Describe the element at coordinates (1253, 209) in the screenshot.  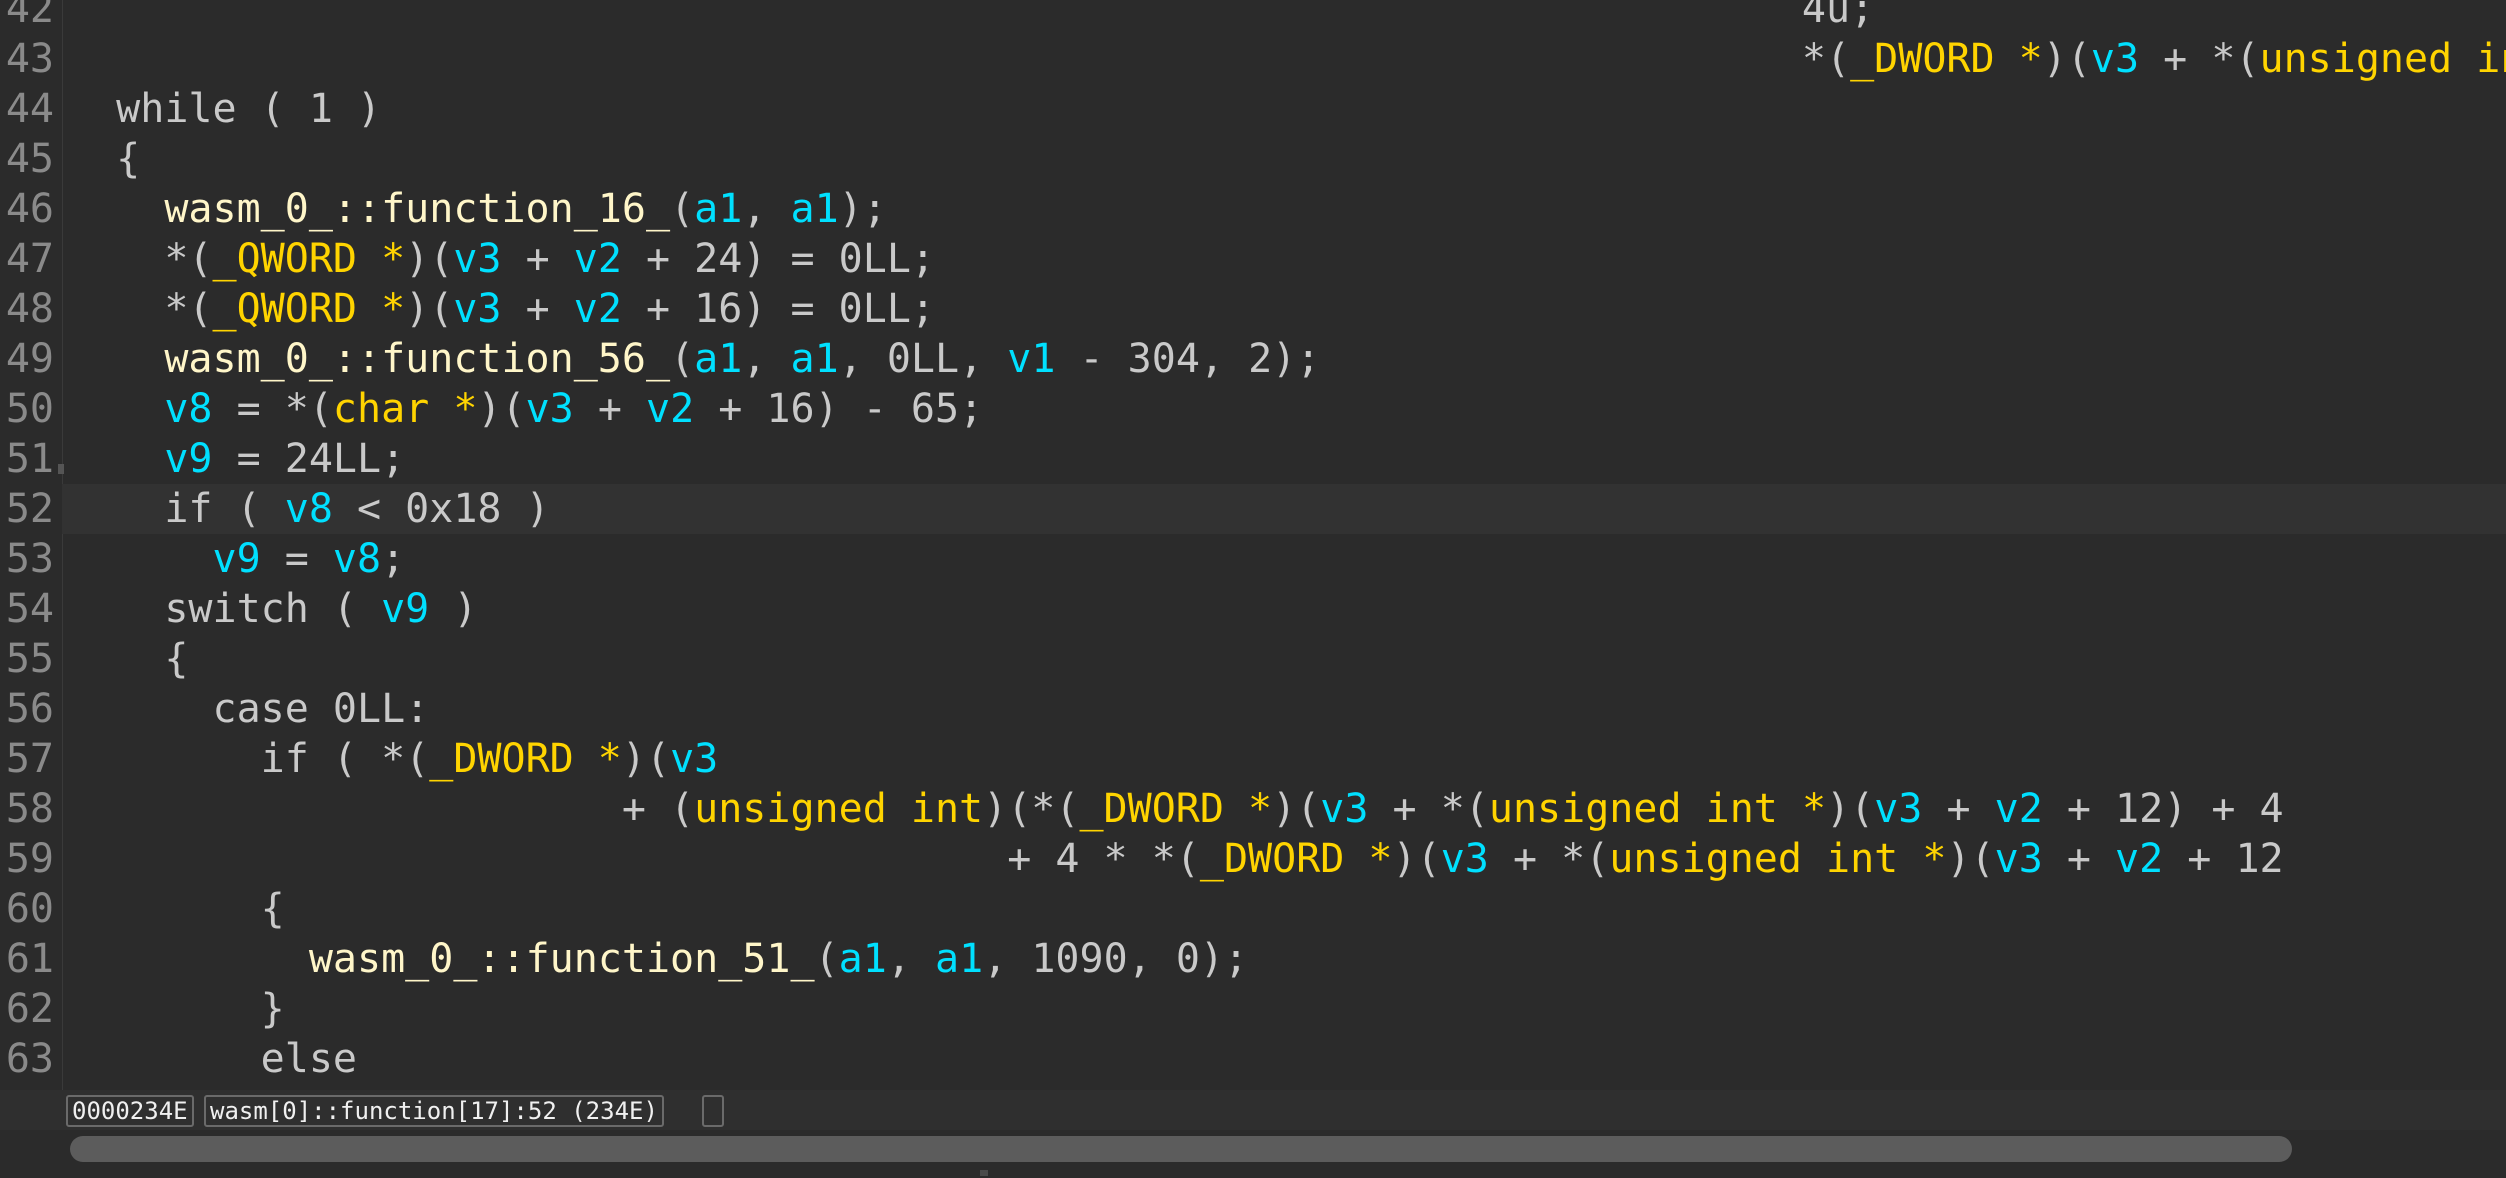
I see `code-line: 46 wasm_0_::function_16_(a1, a1);` at that location.